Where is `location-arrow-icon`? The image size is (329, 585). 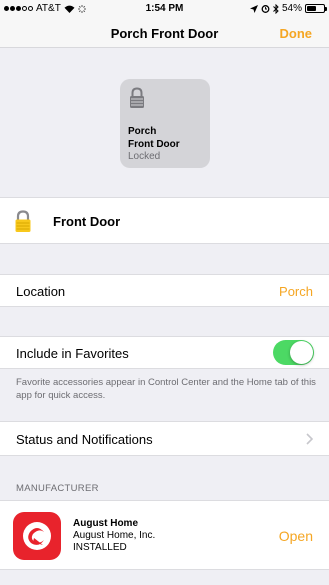
location-arrow-icon is located at coordinates (253, 8).